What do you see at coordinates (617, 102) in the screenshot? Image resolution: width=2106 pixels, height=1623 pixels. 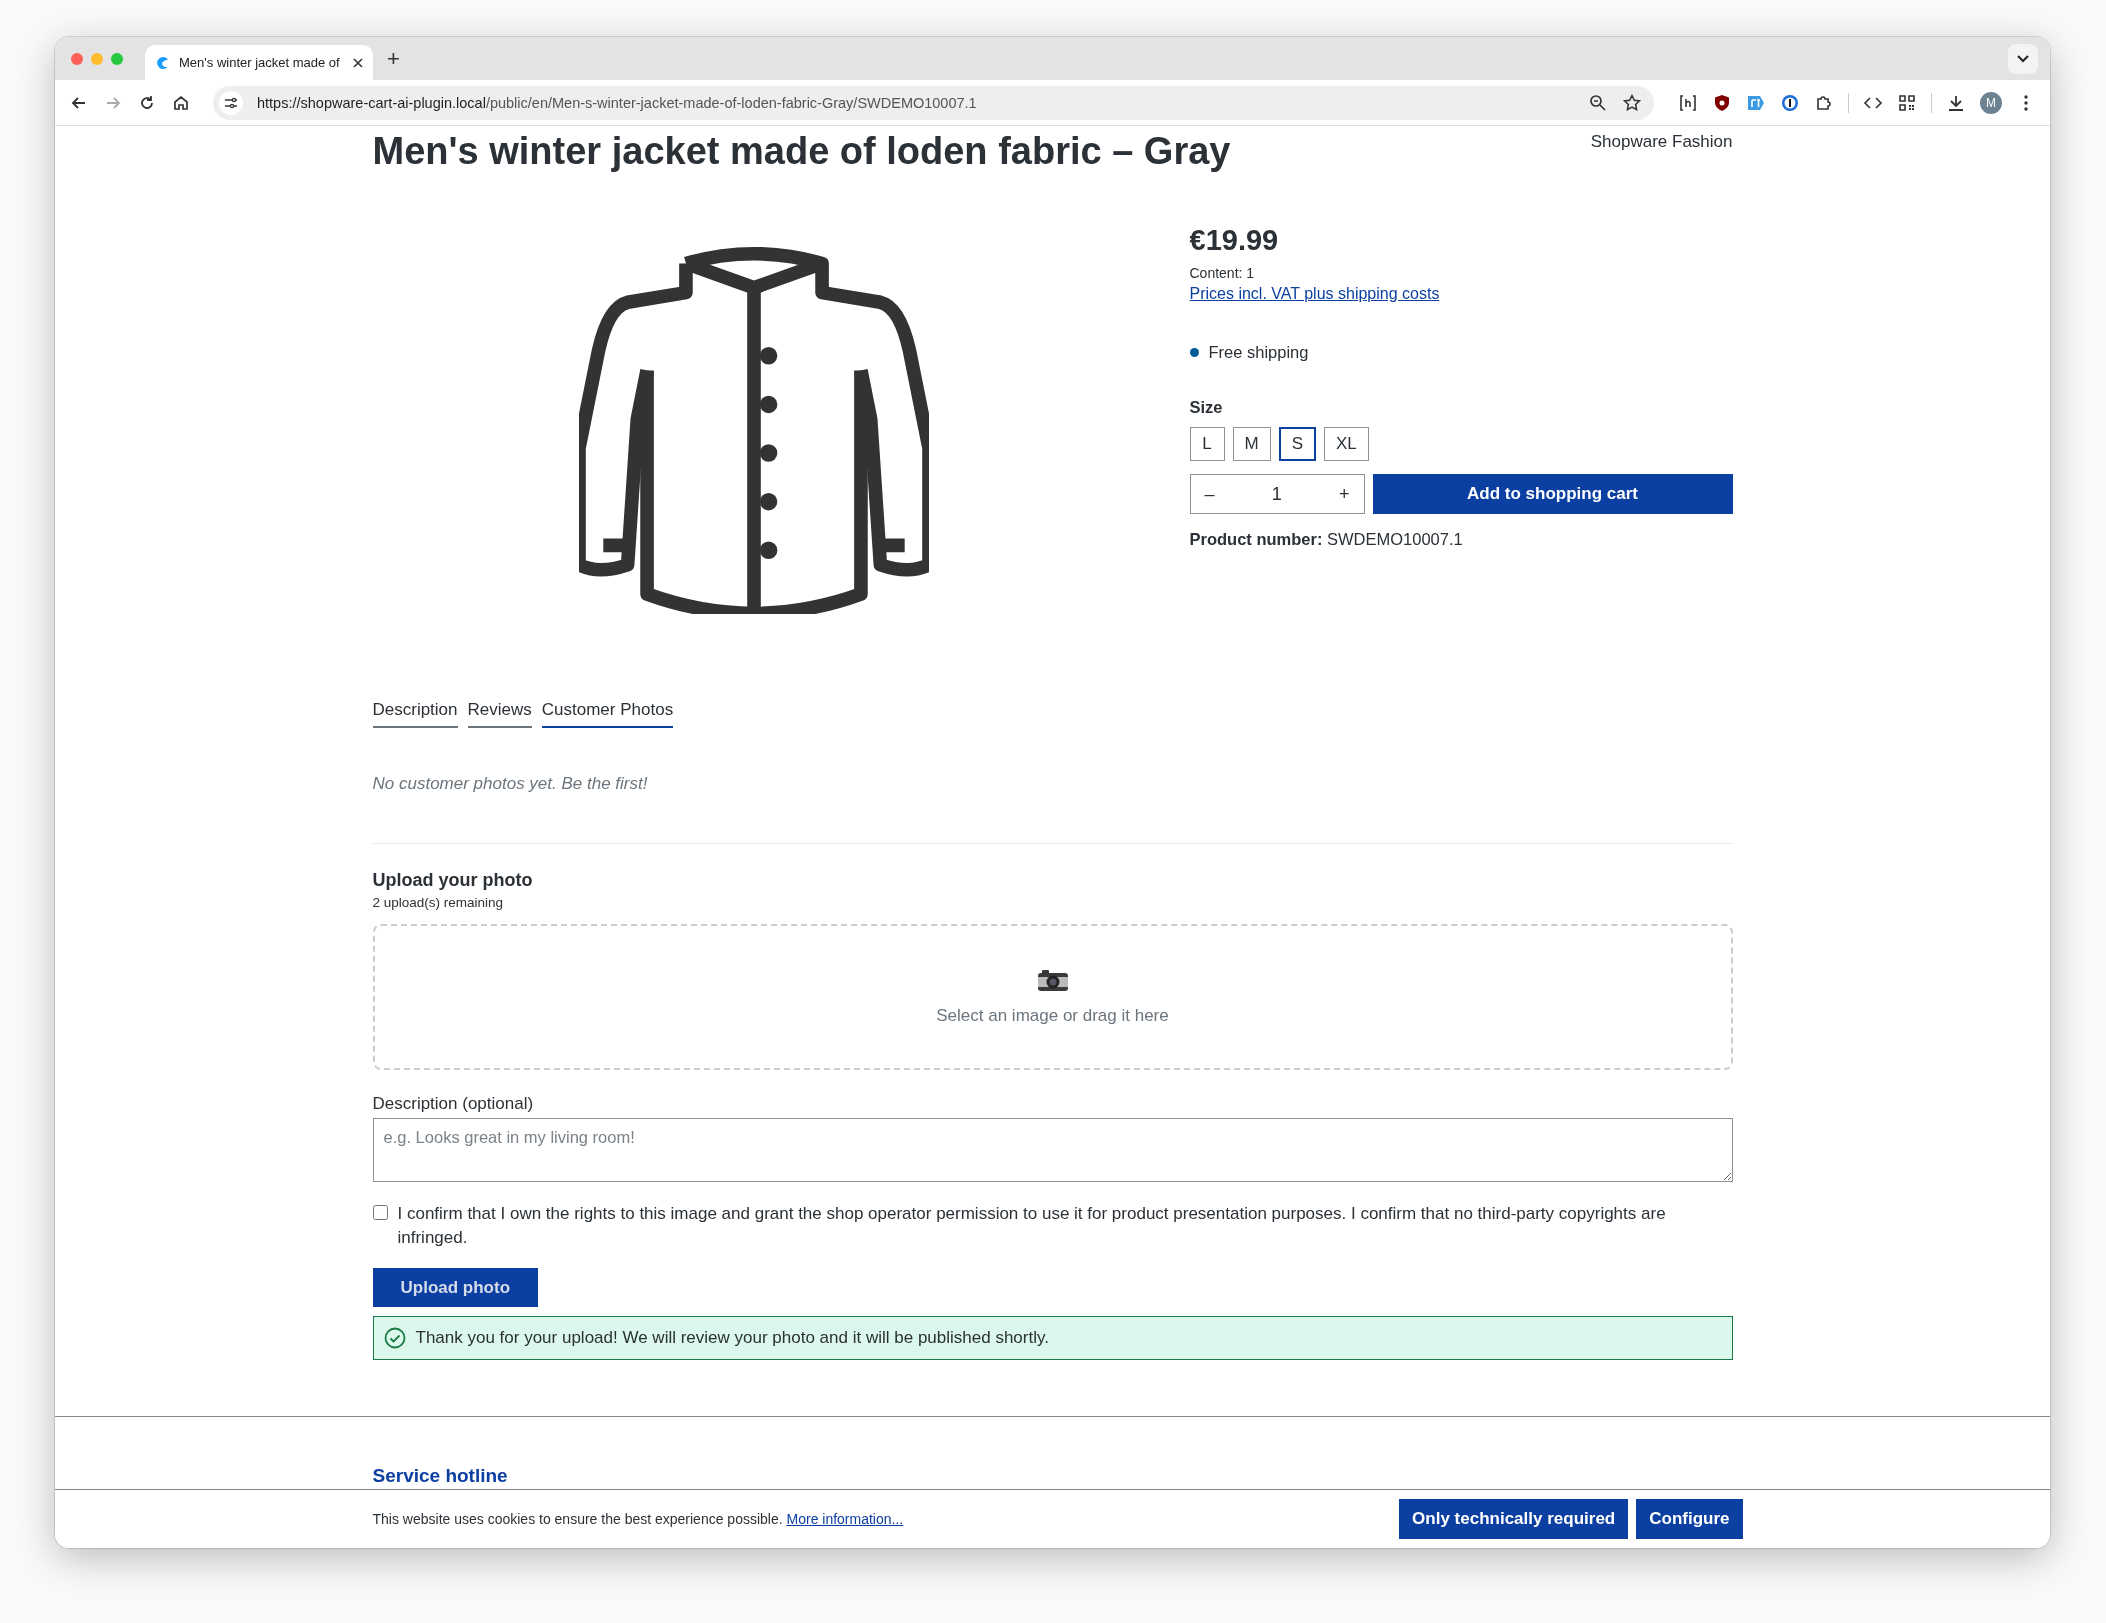 I see `url-text: https://shopware-cart-ai-plugin.local/public/en/Men-s-winter-jacket-made-of-loden-fabric-Gray/SWDEMO10007.1` at bounding box center [617, 102].